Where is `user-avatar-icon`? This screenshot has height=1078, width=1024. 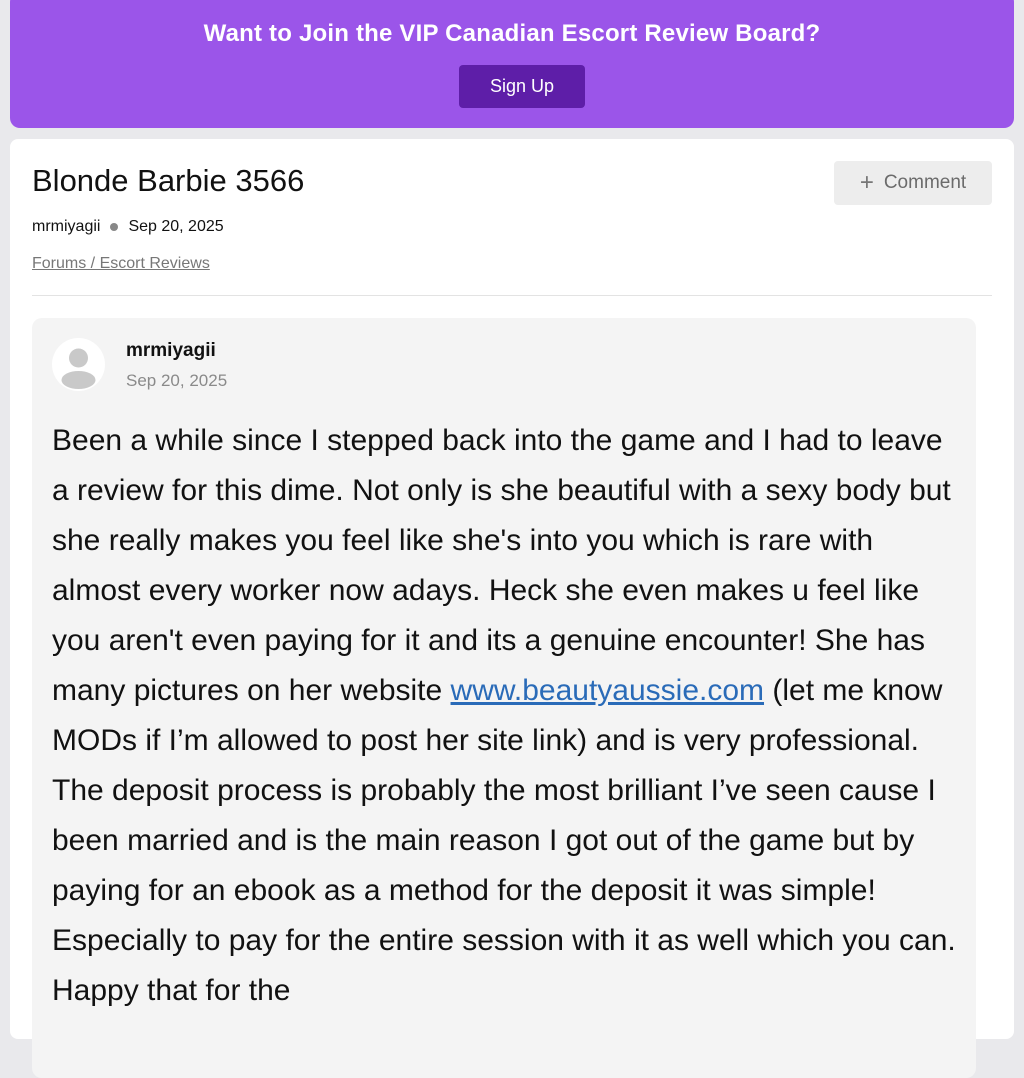 user-avatar-icon is located at coordinates (78, 364).